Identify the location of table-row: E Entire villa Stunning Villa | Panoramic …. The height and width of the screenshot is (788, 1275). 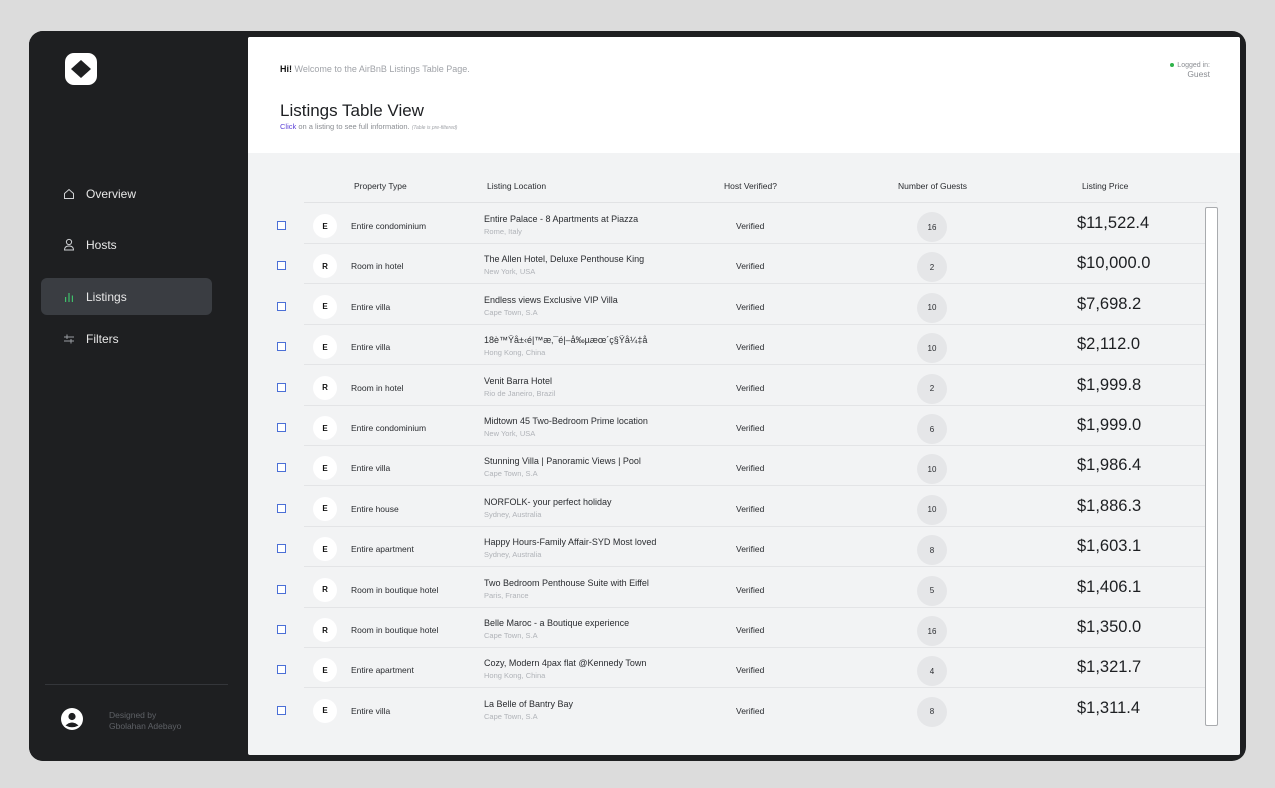
(742, 466).